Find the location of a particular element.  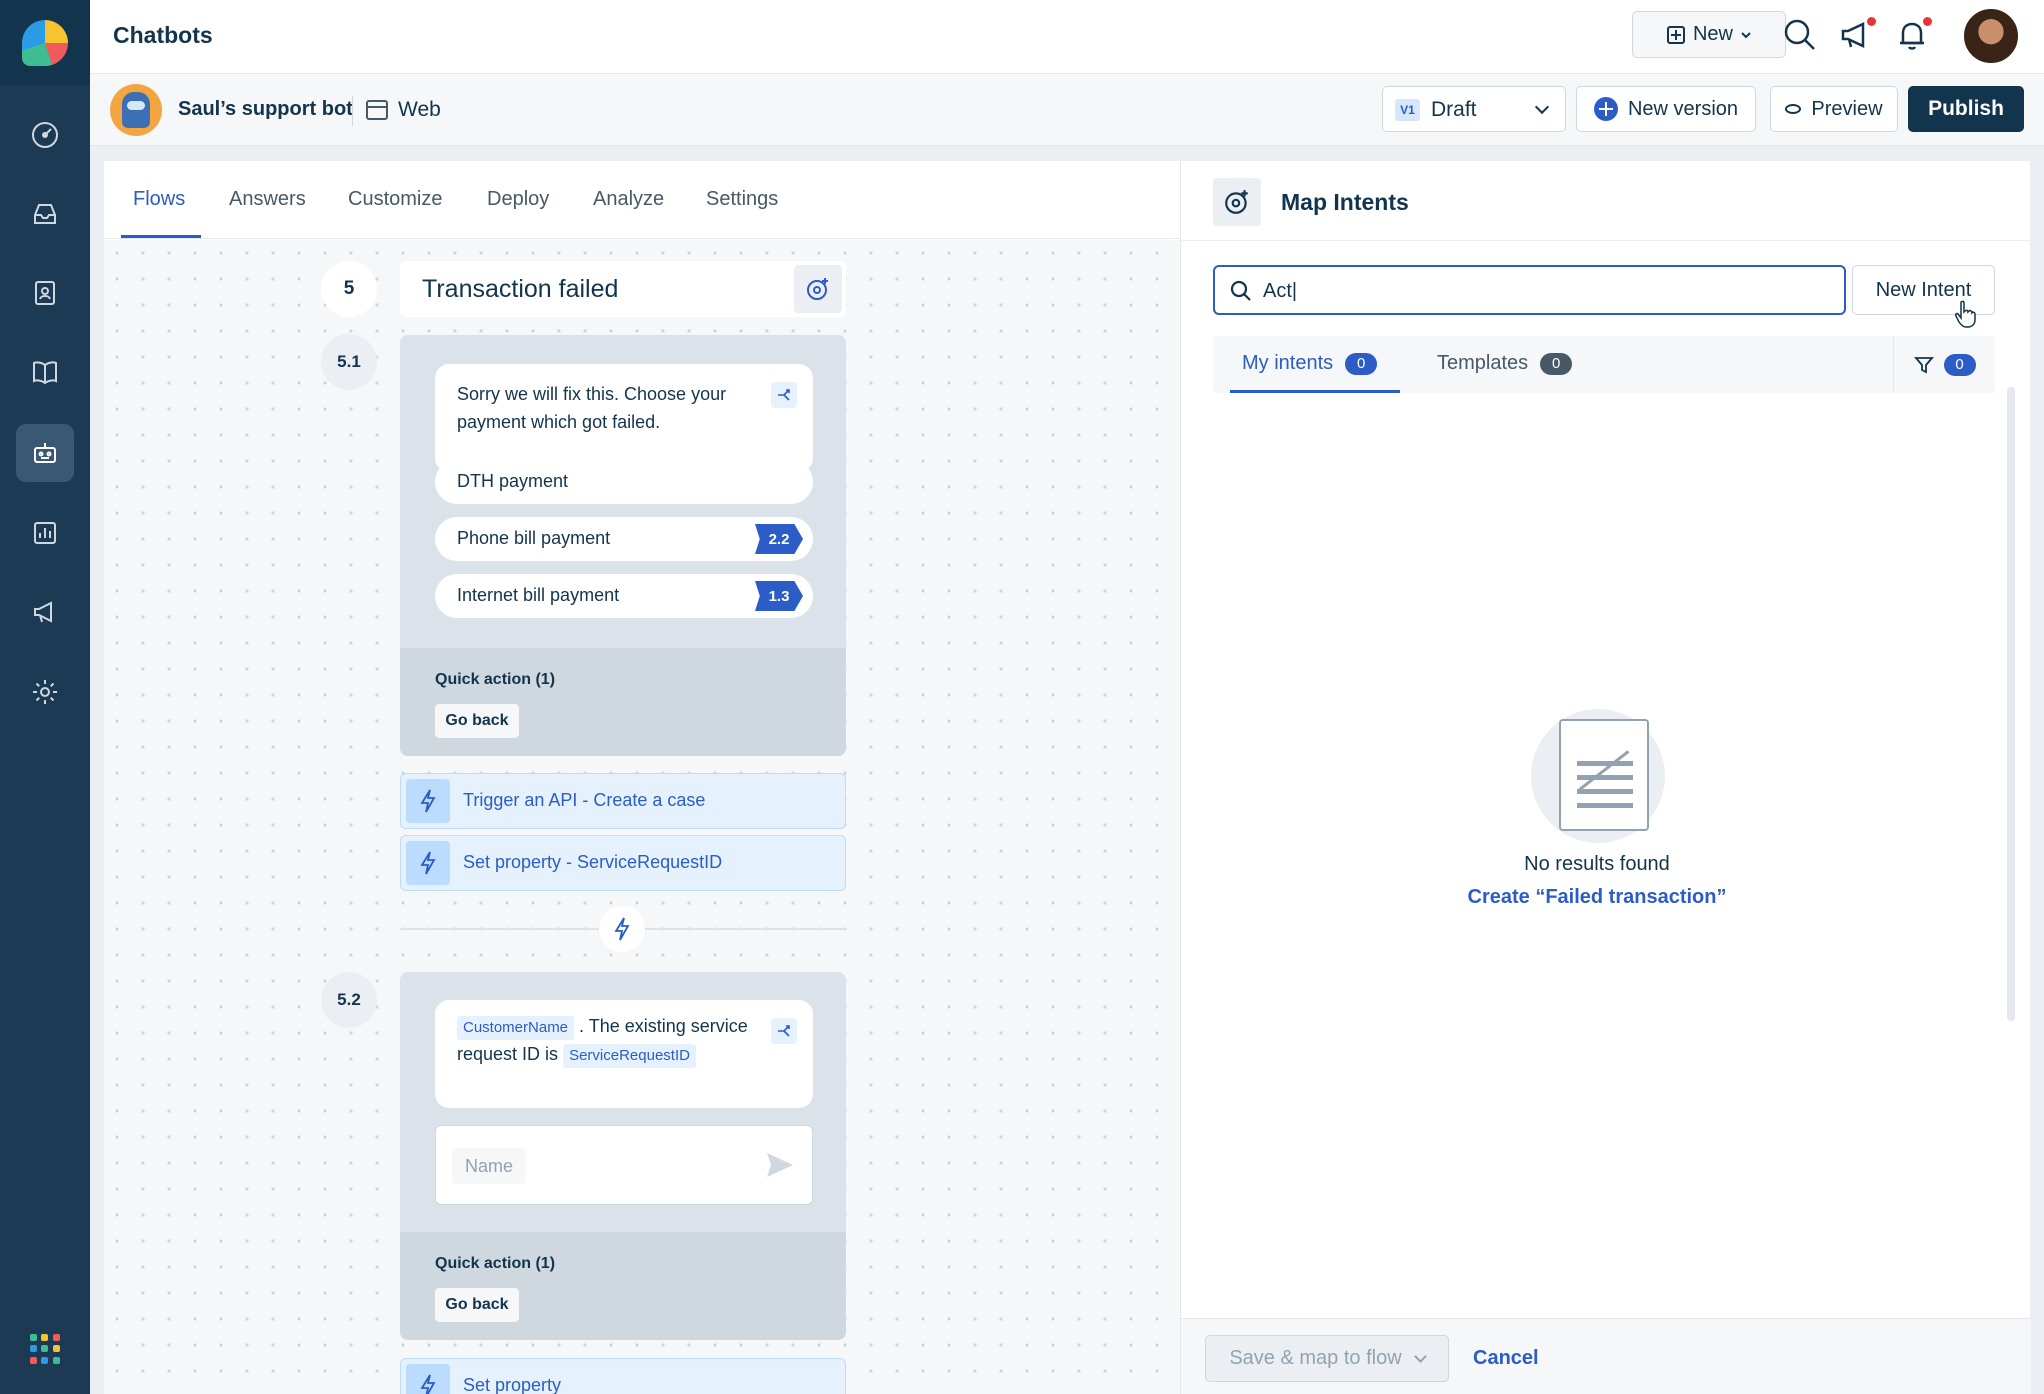

app-switcher-icon is located at coordinates (45, 1349).